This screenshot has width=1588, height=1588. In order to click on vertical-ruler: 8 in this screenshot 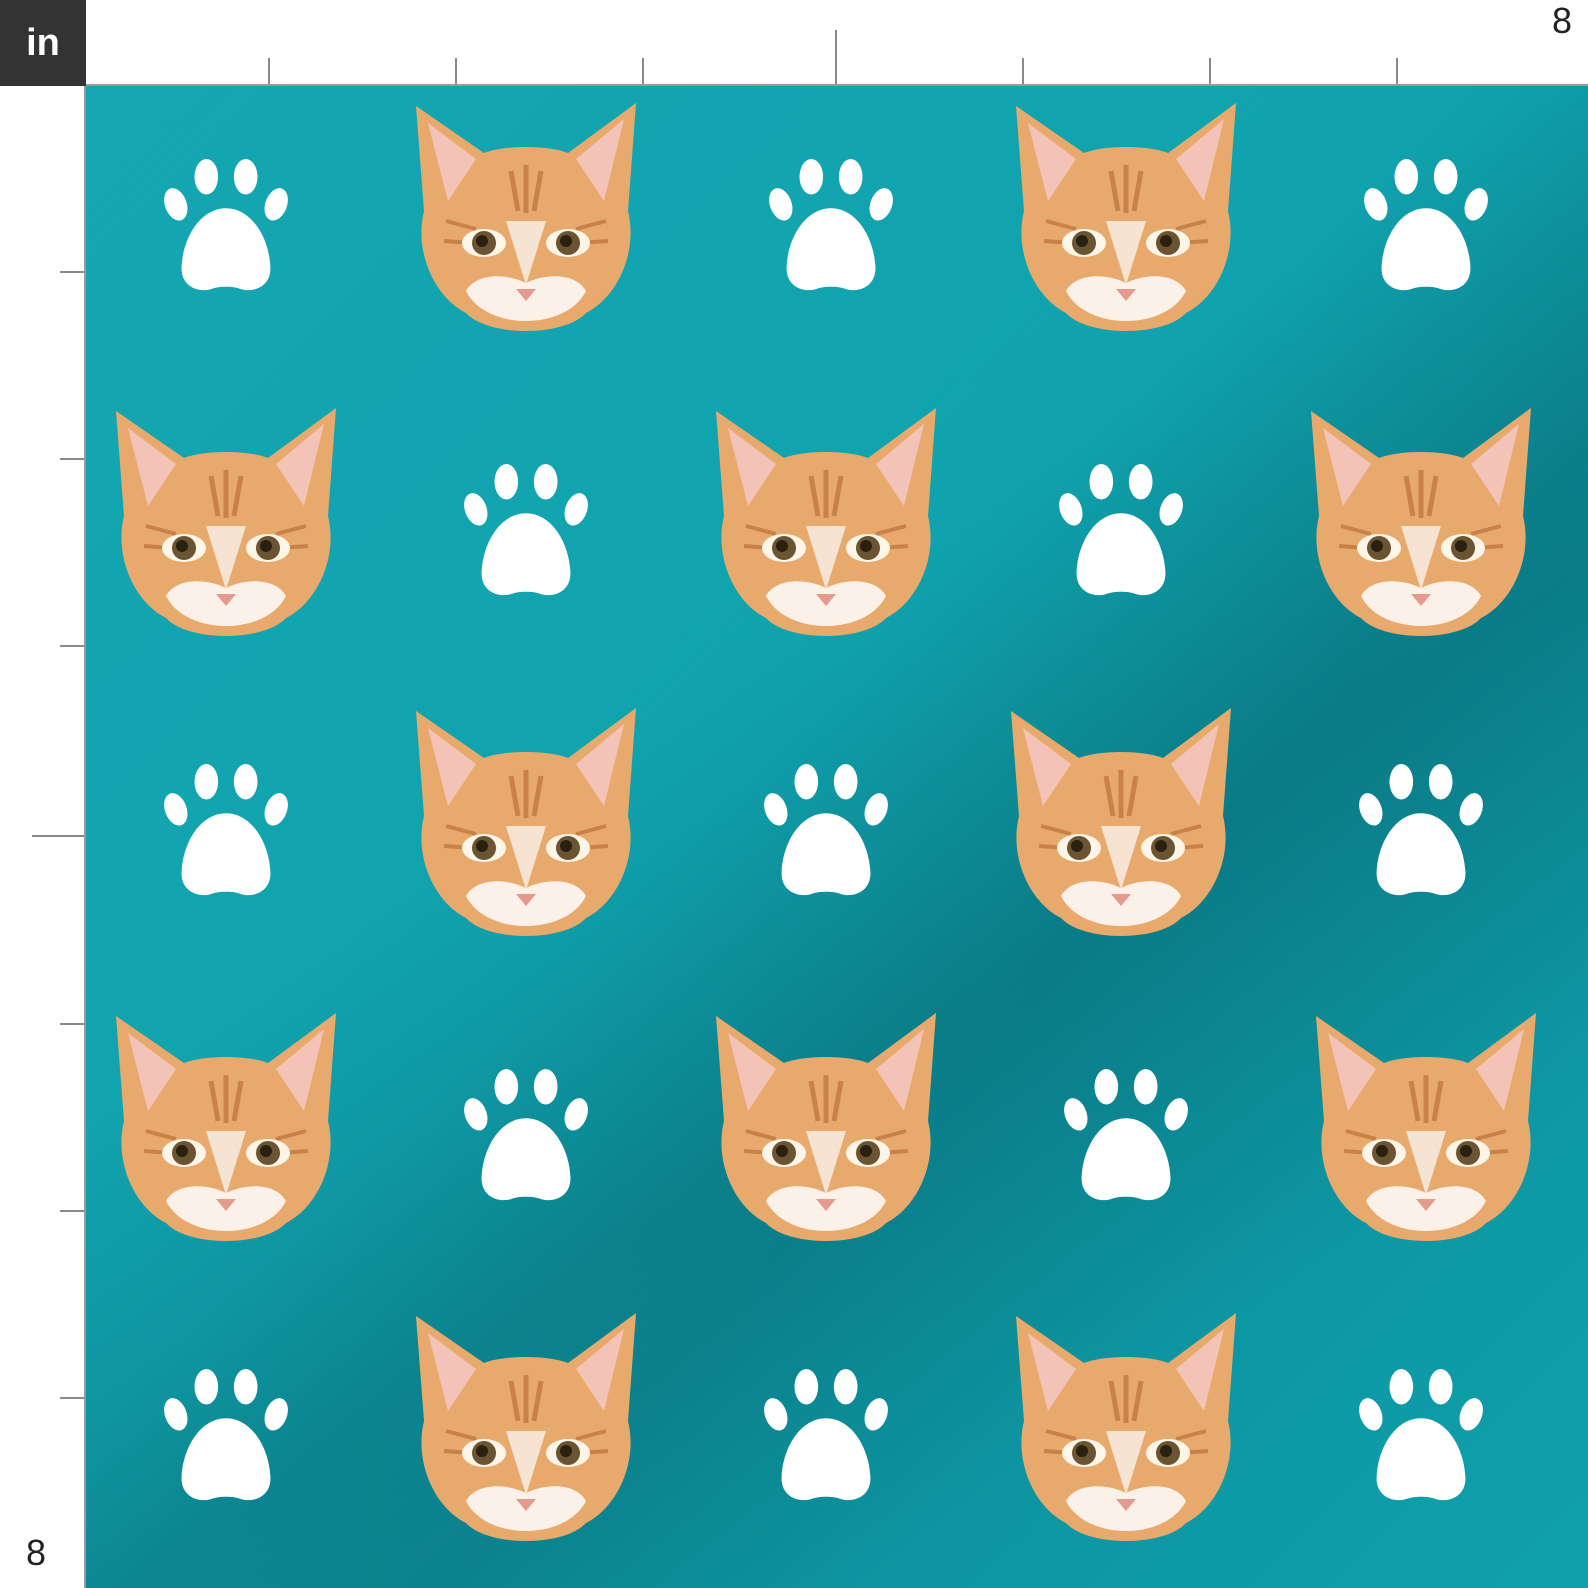, I will do `click(43, 837)`.